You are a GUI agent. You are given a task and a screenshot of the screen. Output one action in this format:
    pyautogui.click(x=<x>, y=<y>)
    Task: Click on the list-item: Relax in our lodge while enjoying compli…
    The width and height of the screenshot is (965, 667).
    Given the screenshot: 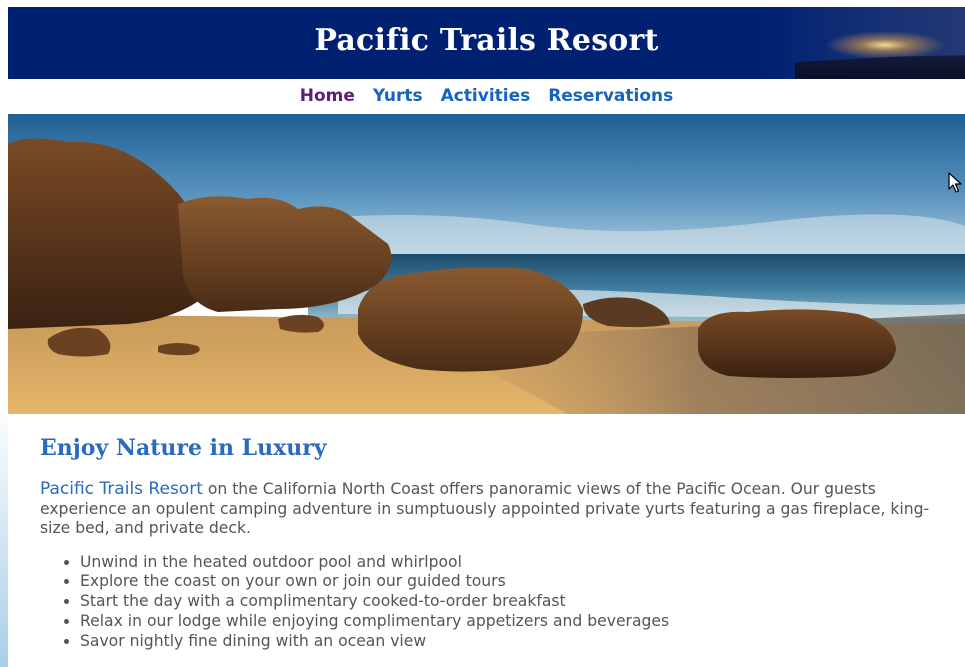 What is the action you would take?
    pyautogui.click(x=506, y=622)
    